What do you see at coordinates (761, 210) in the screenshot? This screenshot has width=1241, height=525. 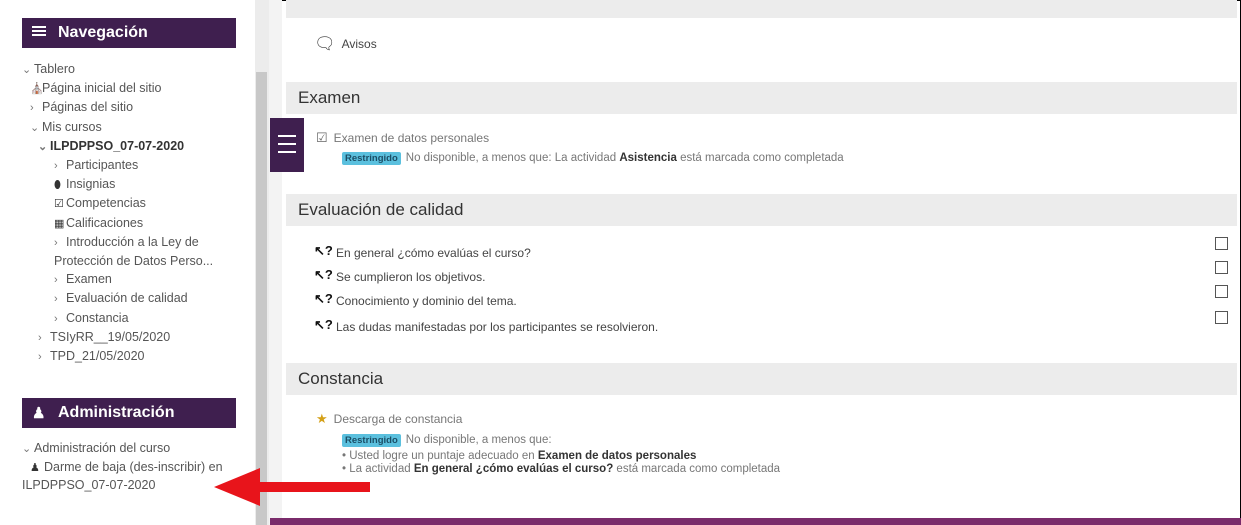 I see `section-header-evaluacion: Evaluación de calidad` at bounding box center [761, 210].